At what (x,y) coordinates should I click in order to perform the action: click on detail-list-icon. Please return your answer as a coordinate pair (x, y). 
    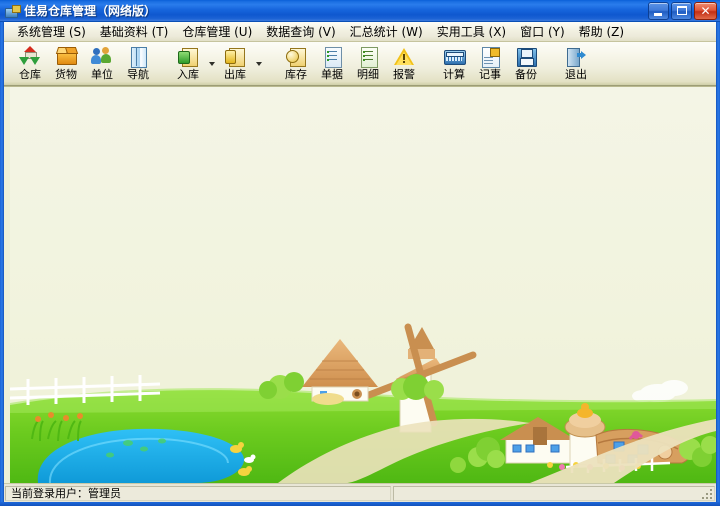
    Looking at the image, I should click on (368, 57).